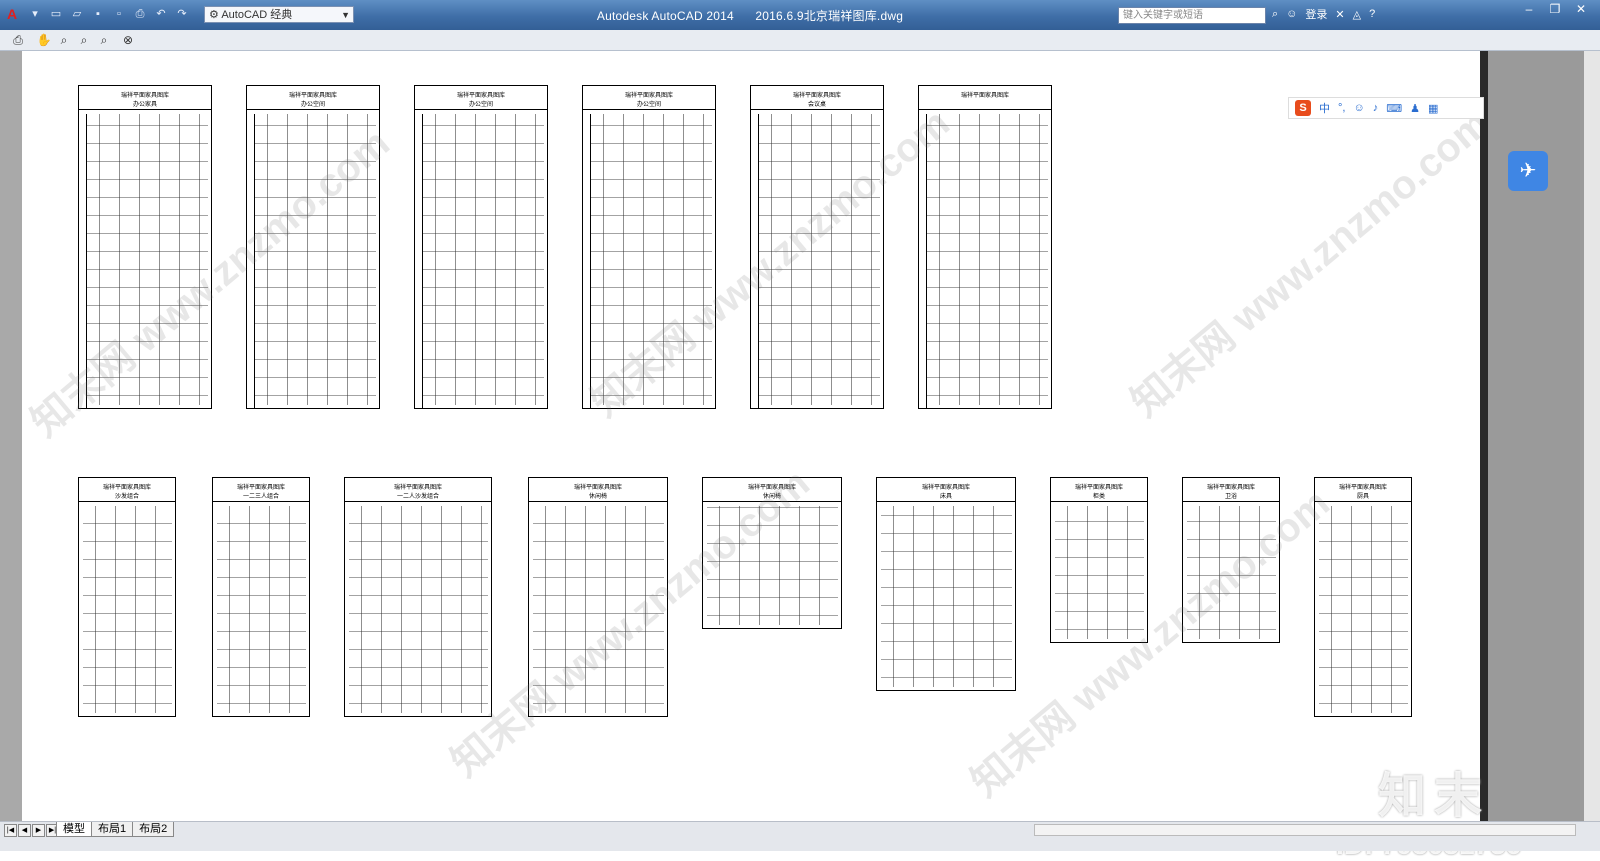 The width and height of the screenshot is (1600, 861). What do you see at coordinates (817, 98) in the screenshot?
I see `sheet-title: 瑞祥平面家具图库 会议桌` at bounding box center [817, 98].